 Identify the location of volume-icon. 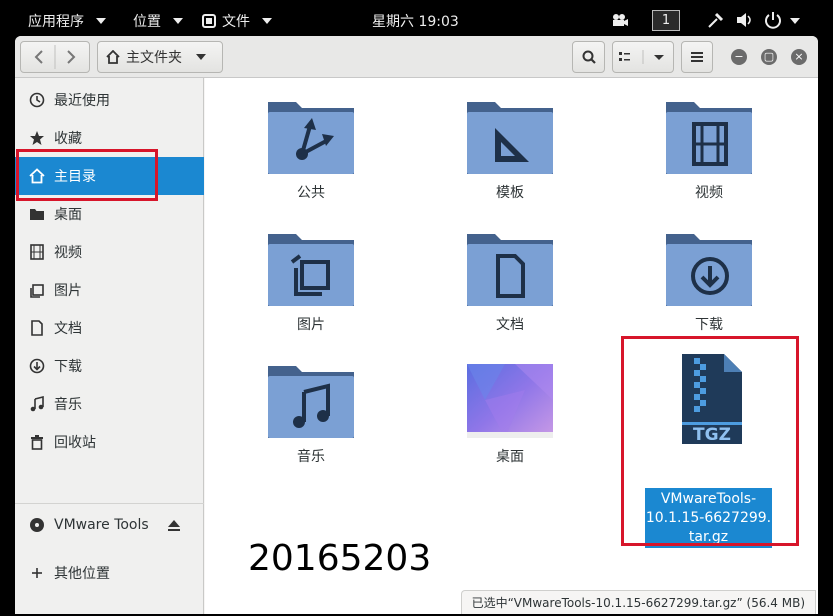
(745, 20).